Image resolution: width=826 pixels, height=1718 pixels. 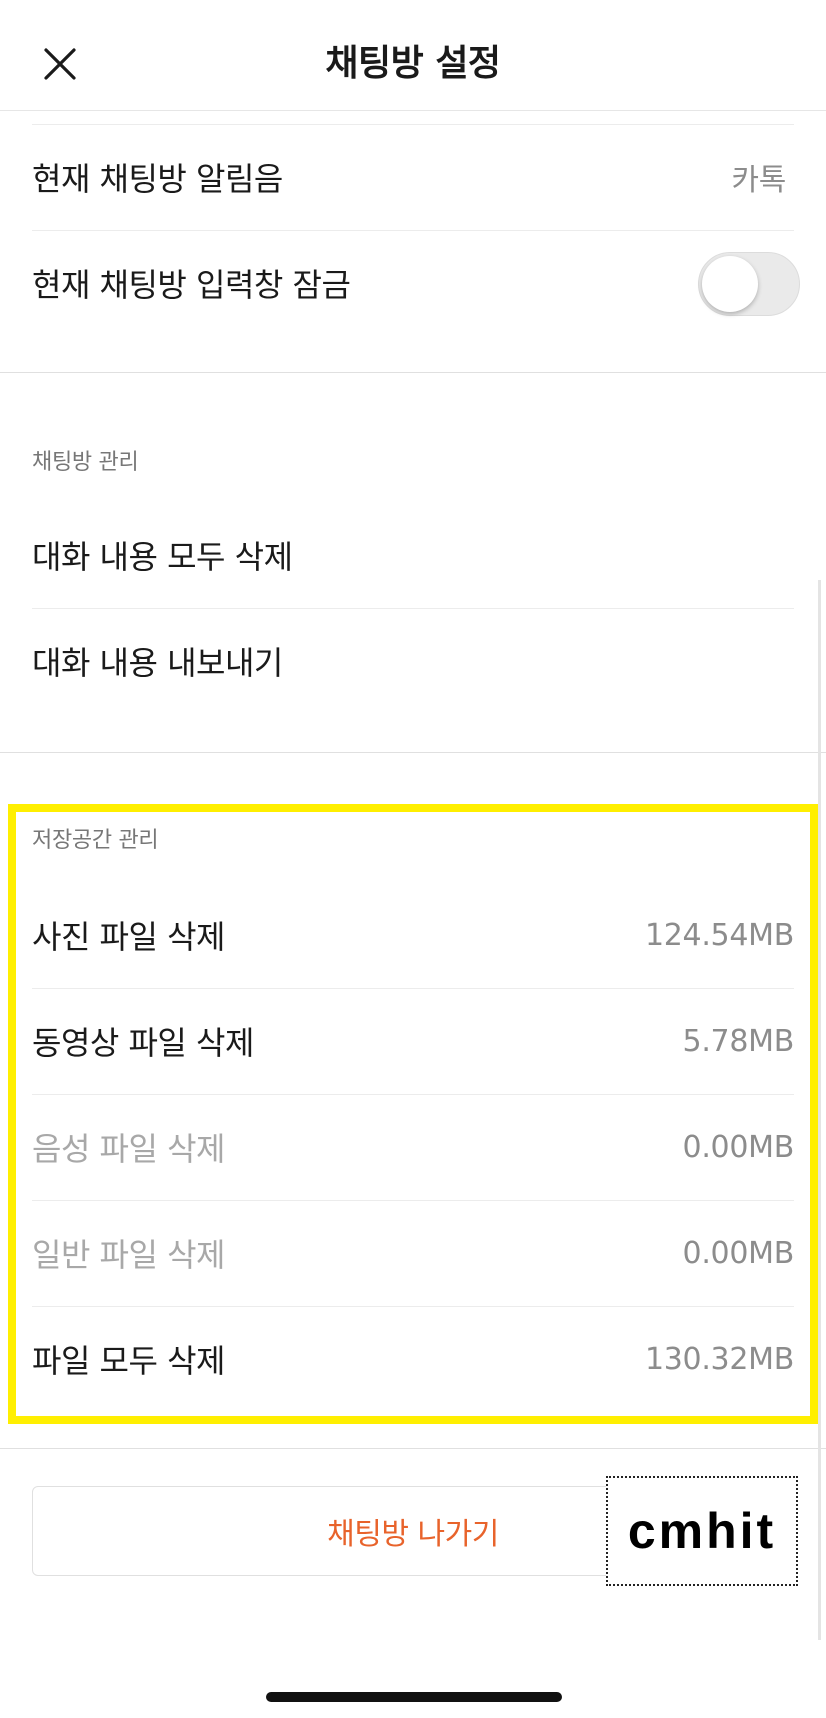 What do you see at coordinates (413, 661) in the screenshot?
I see `export-conversation-row: 대화 내용 내보내기` at bounding box center [413, 661].